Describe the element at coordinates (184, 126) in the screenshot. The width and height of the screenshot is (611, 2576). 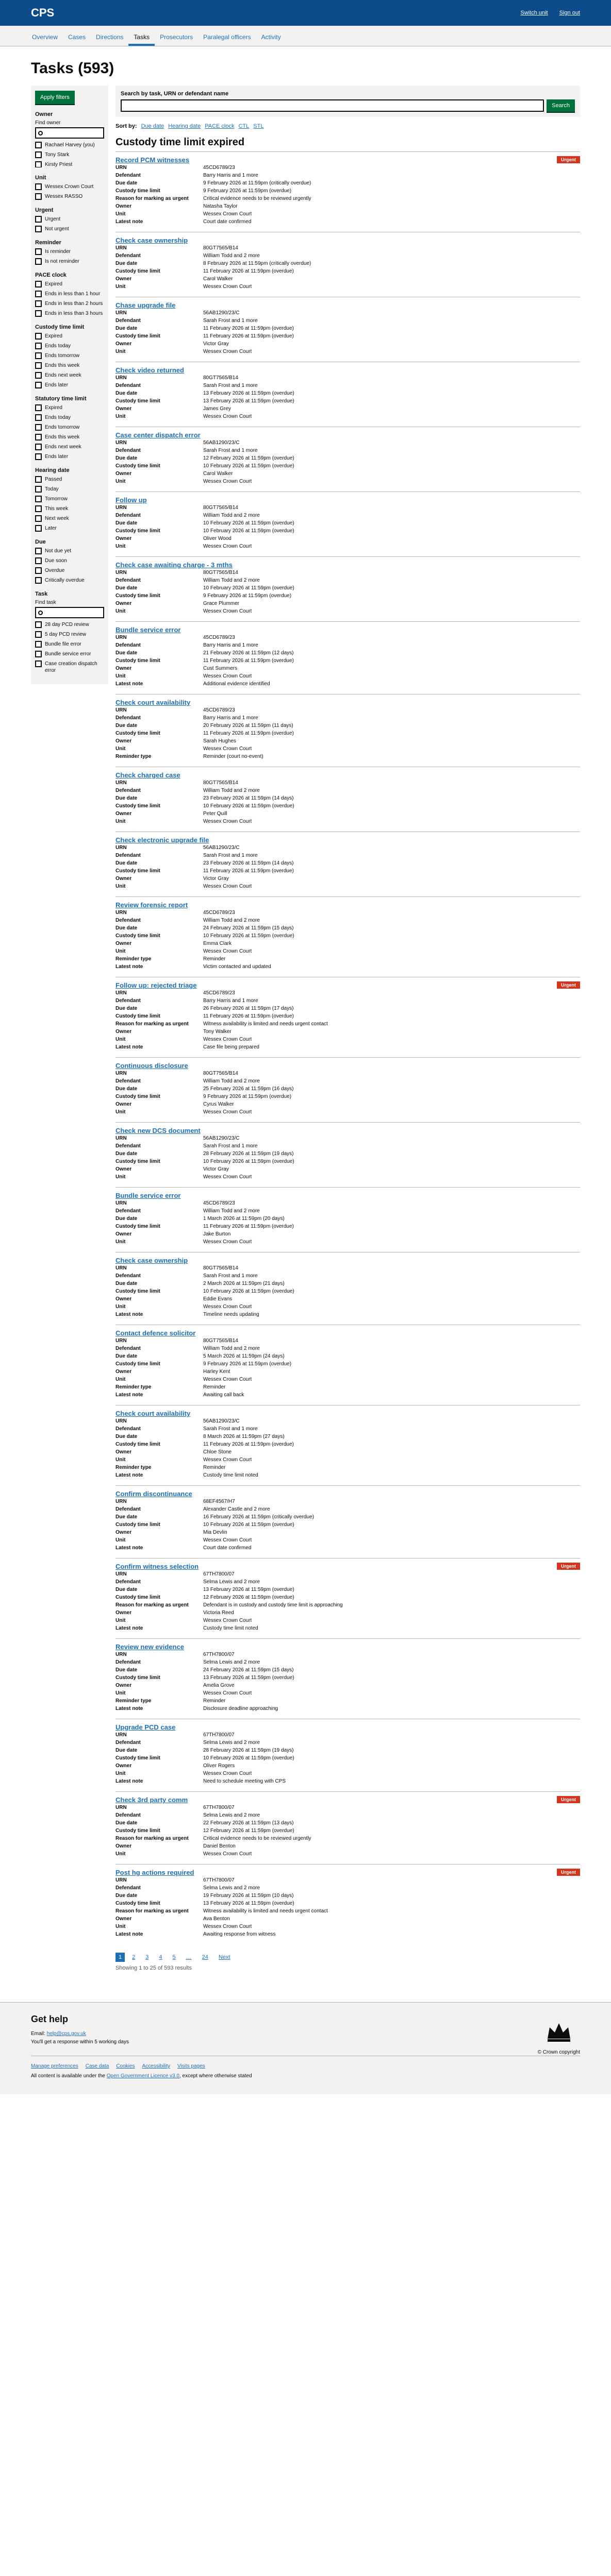
I see `sort-option: Hearing date` at that location.